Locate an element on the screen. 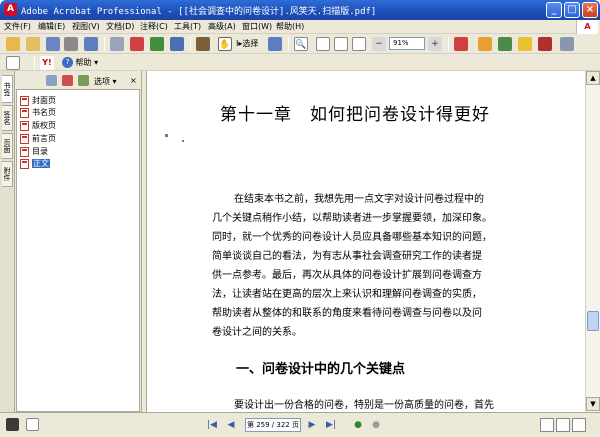  text-line: 几个关键点稍作小结，以帮助读者进一步掌握要领，加深印象。 is located at coordinates (352, 218).